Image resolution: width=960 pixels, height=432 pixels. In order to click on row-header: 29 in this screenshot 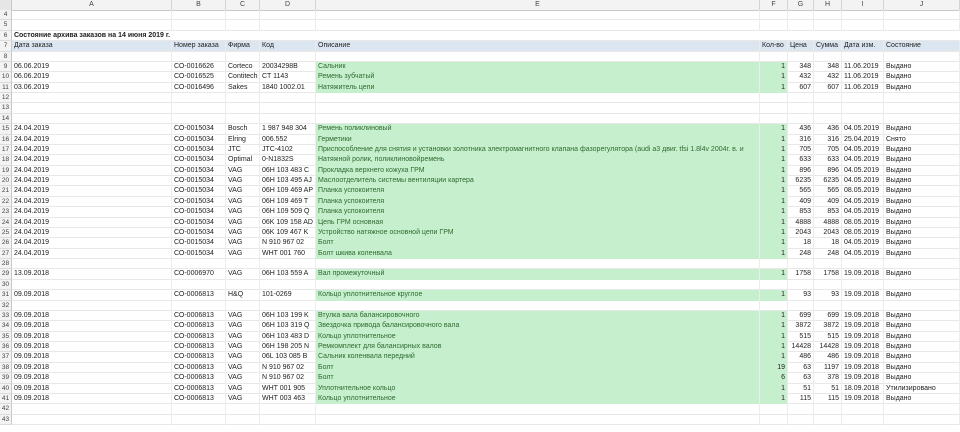, I will do `click(6, 274)`.